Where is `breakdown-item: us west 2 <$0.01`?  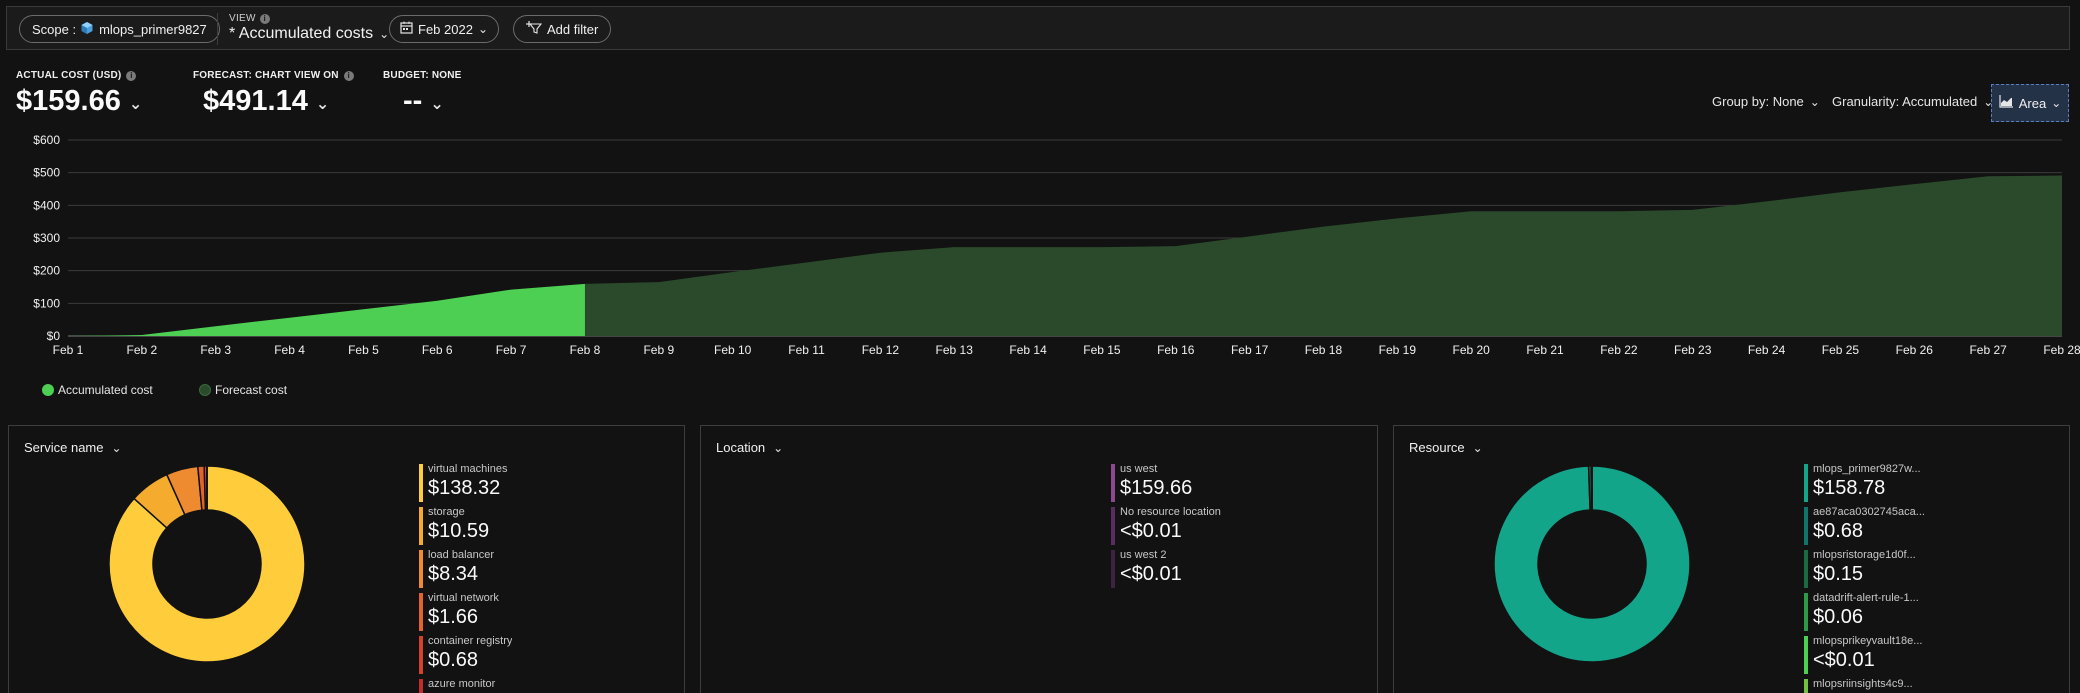 breakdown-item: us west 2 <$0.01 is located at coordinates (1166, 570).